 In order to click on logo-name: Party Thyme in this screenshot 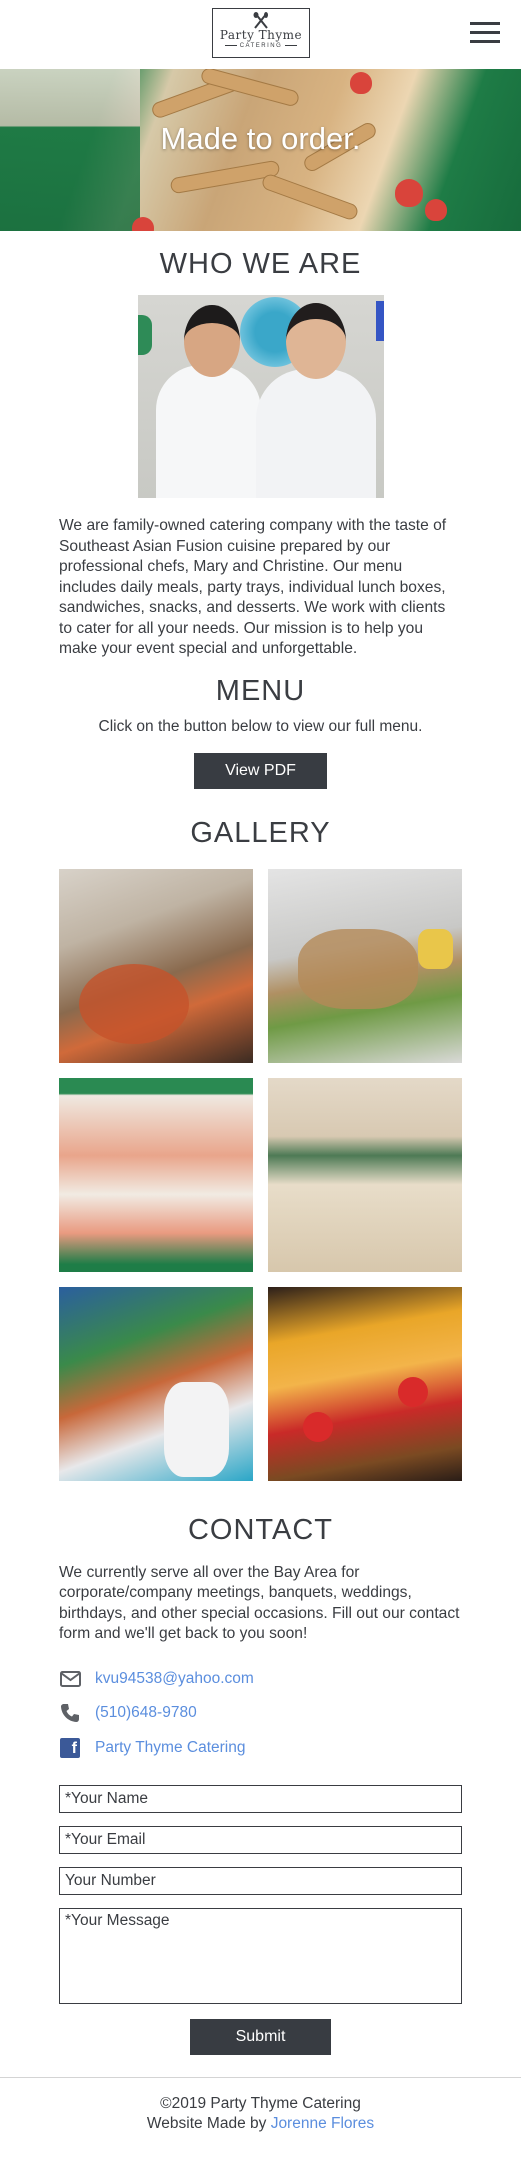, I will do `click(261, 35)`.